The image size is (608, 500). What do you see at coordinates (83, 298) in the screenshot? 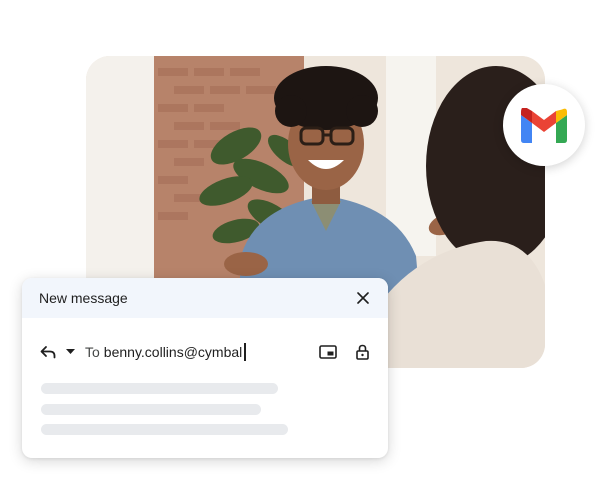
I see `compose-title: New message` at bounding box center [83, 298].